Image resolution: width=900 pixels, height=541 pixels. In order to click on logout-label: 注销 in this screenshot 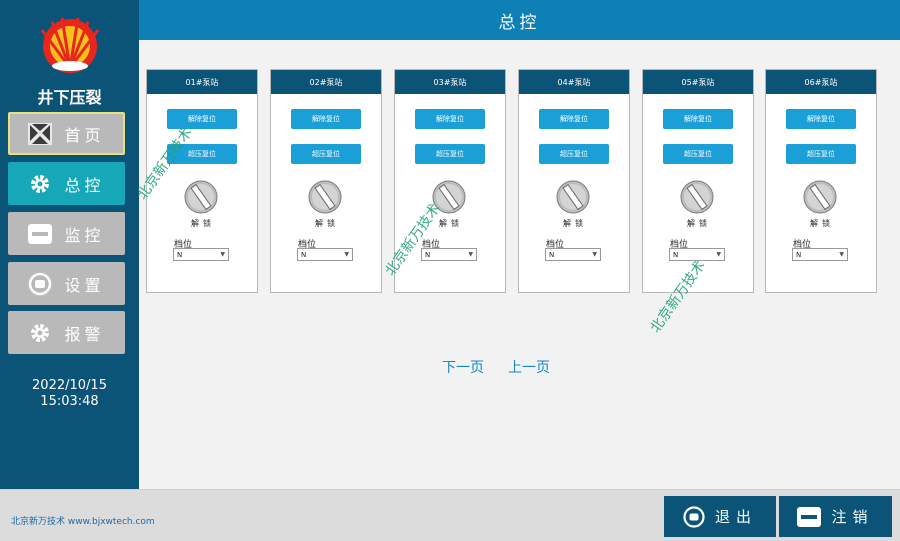, I will do `click(852, 517)`.